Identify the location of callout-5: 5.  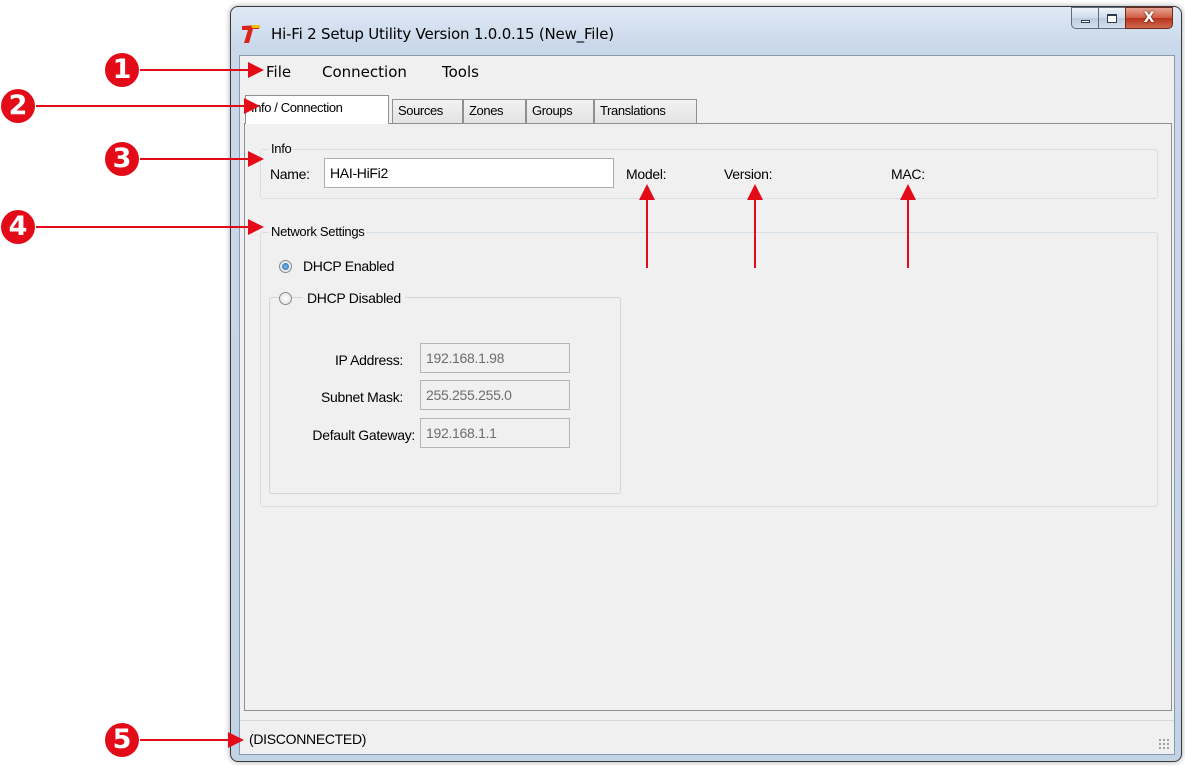
(122, 740).